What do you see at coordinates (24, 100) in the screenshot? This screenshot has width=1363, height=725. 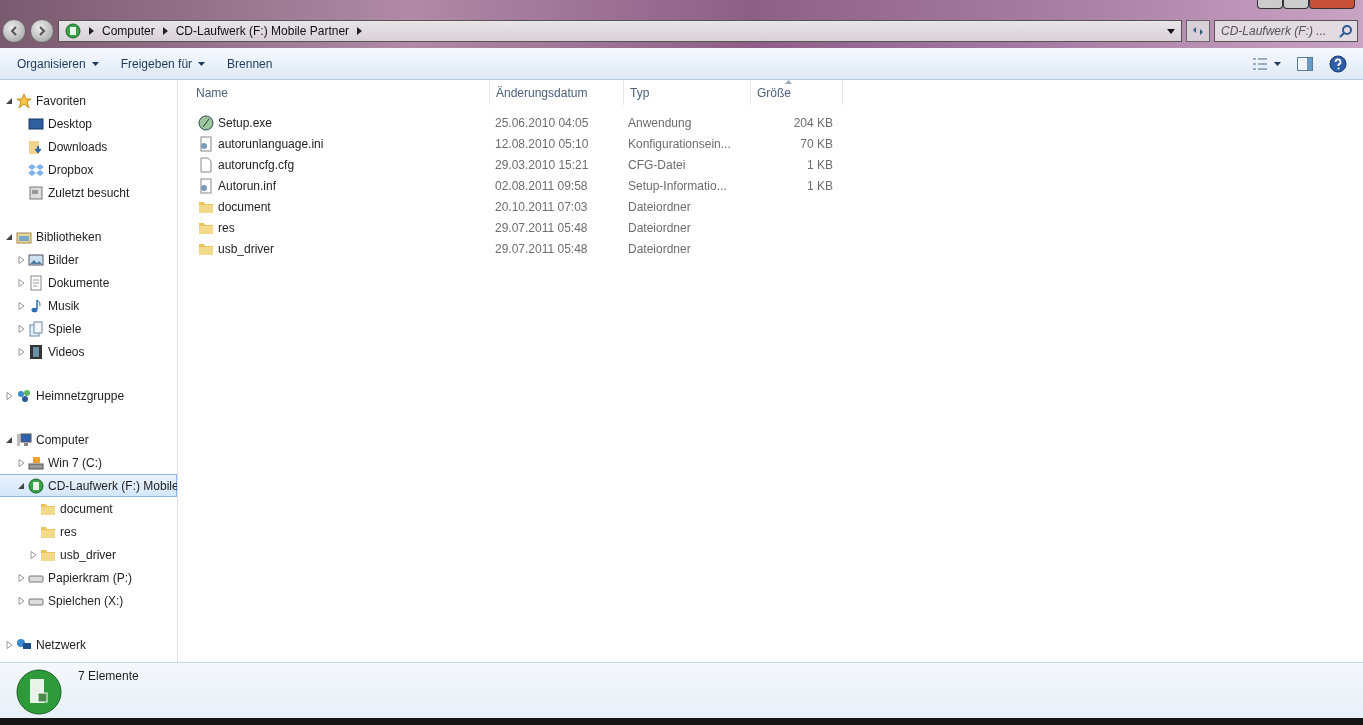 I see `star-icon` at bounding box center [24, 100].